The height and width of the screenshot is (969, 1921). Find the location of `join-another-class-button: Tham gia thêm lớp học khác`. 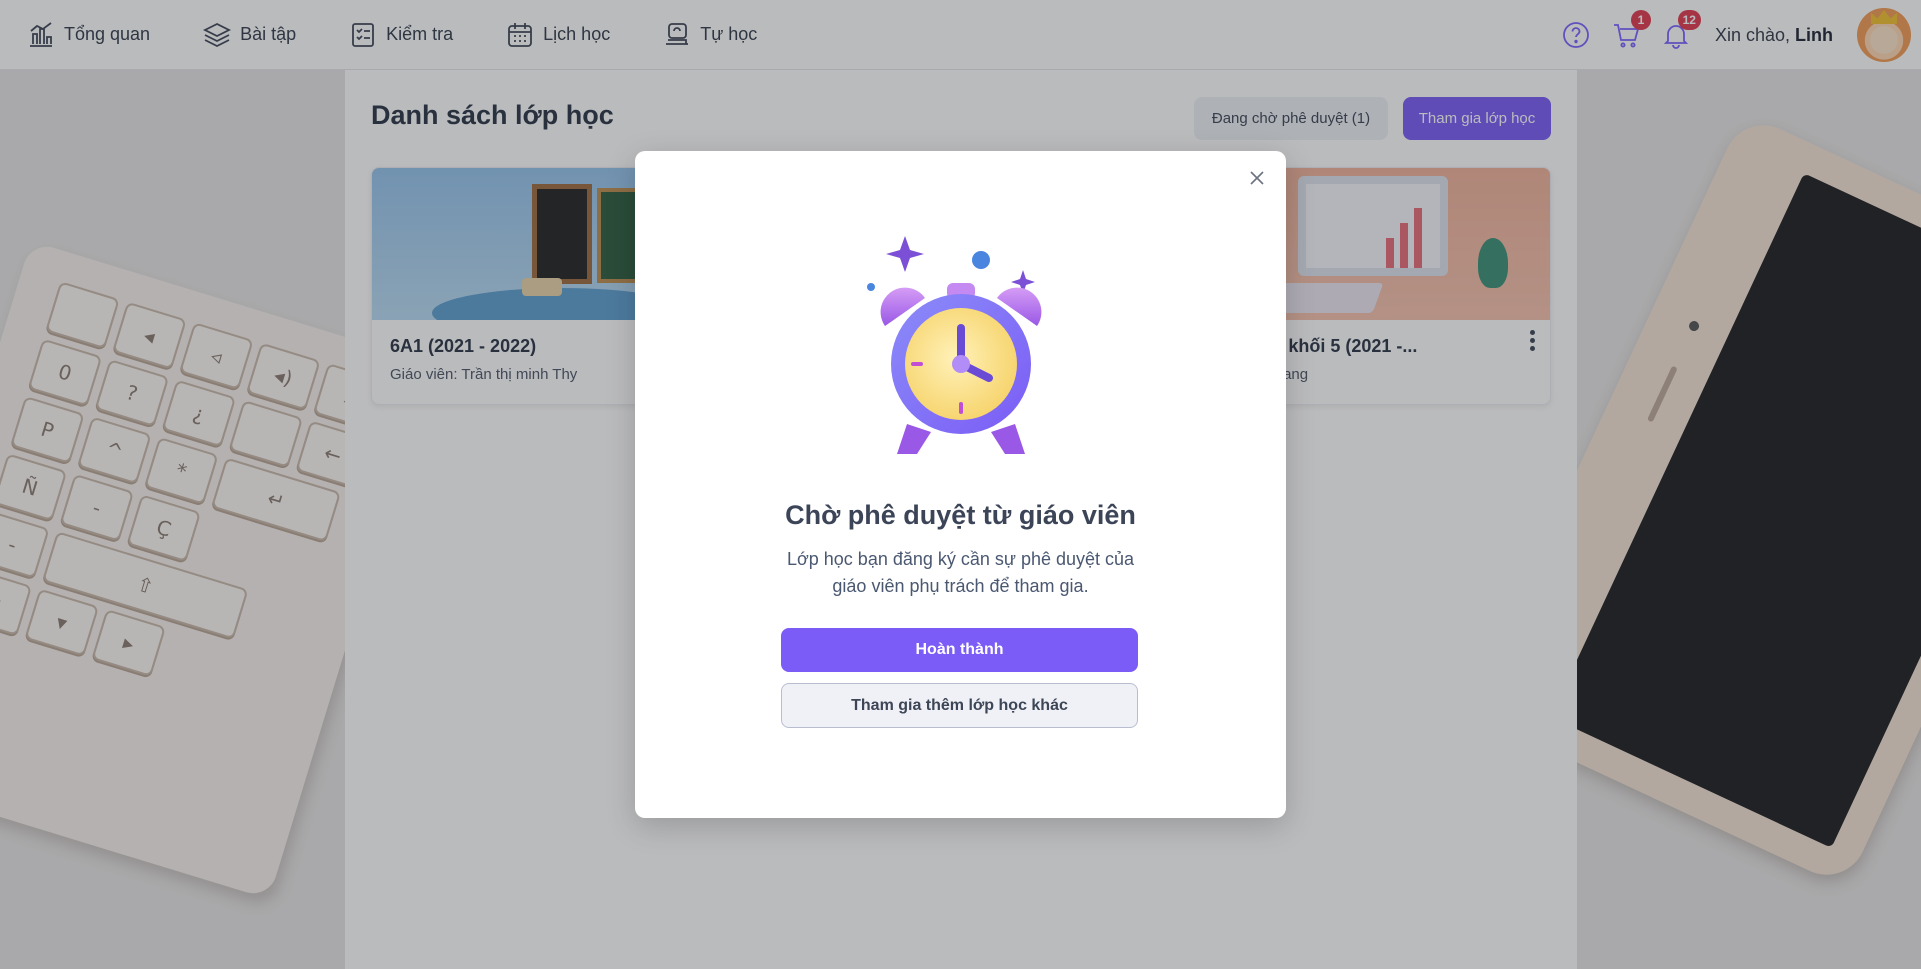

join-another-class-button: Tham gia thêm lớp học khác is located at coordinates (959, 705).